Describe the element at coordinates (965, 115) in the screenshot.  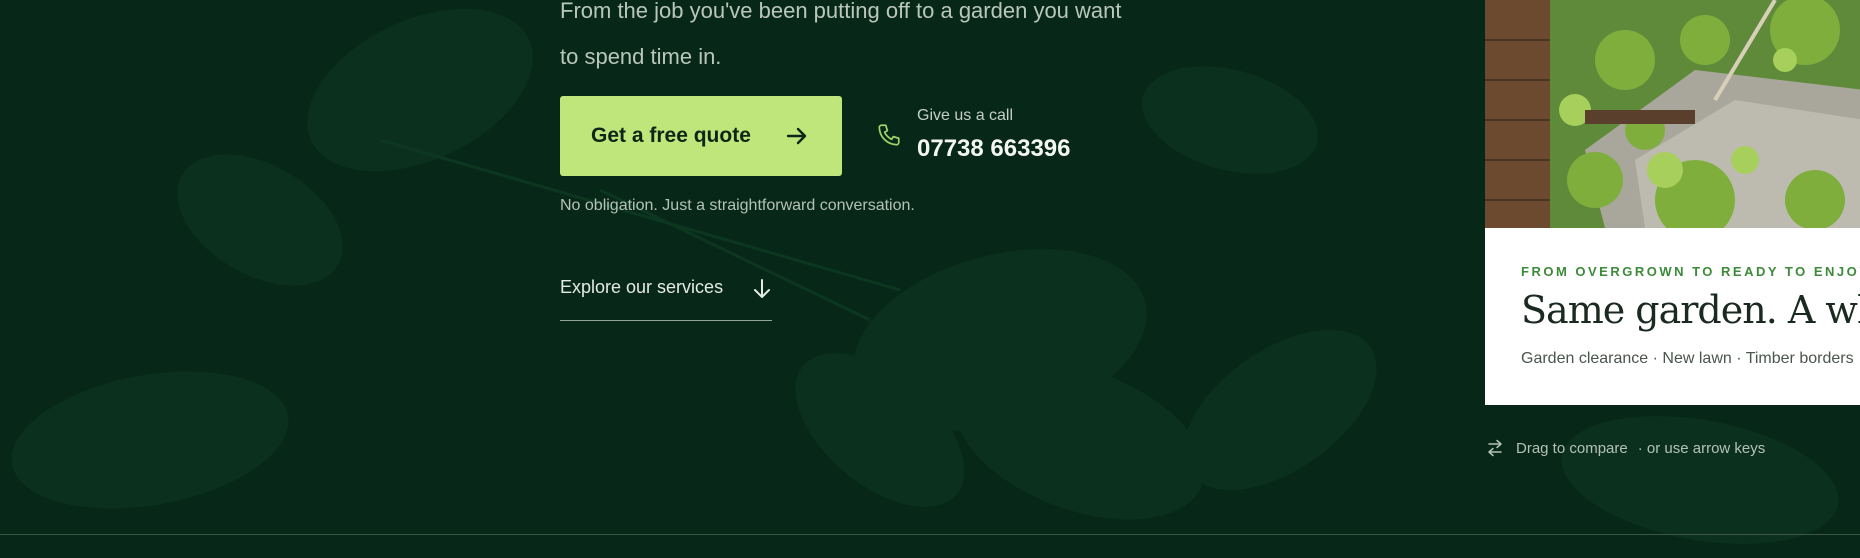
I see `call-label: Give us a call` at that location.